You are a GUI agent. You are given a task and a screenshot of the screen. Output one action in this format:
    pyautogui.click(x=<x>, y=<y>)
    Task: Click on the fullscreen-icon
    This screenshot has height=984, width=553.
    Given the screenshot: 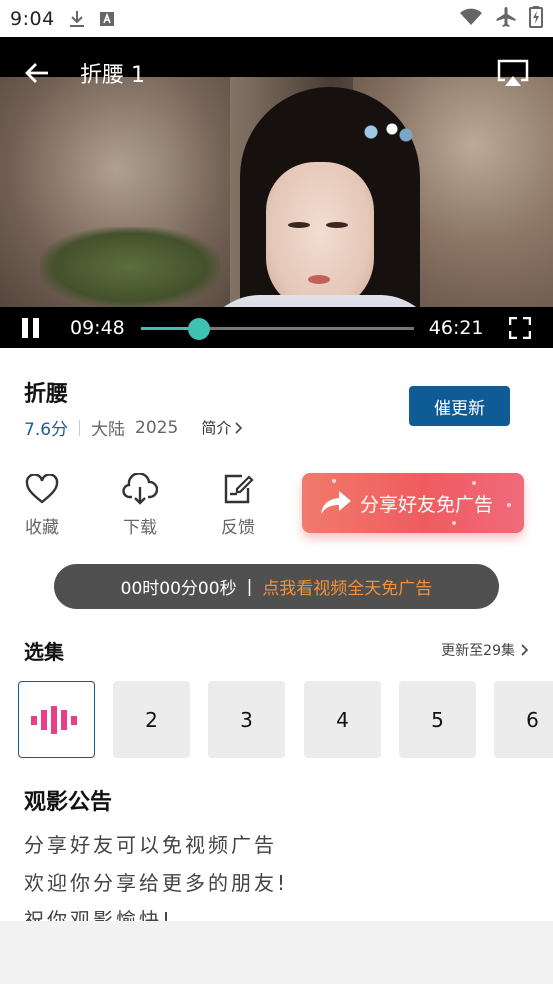 What is the action you would take?
    pyautogui.click(x=520, y=327)
    